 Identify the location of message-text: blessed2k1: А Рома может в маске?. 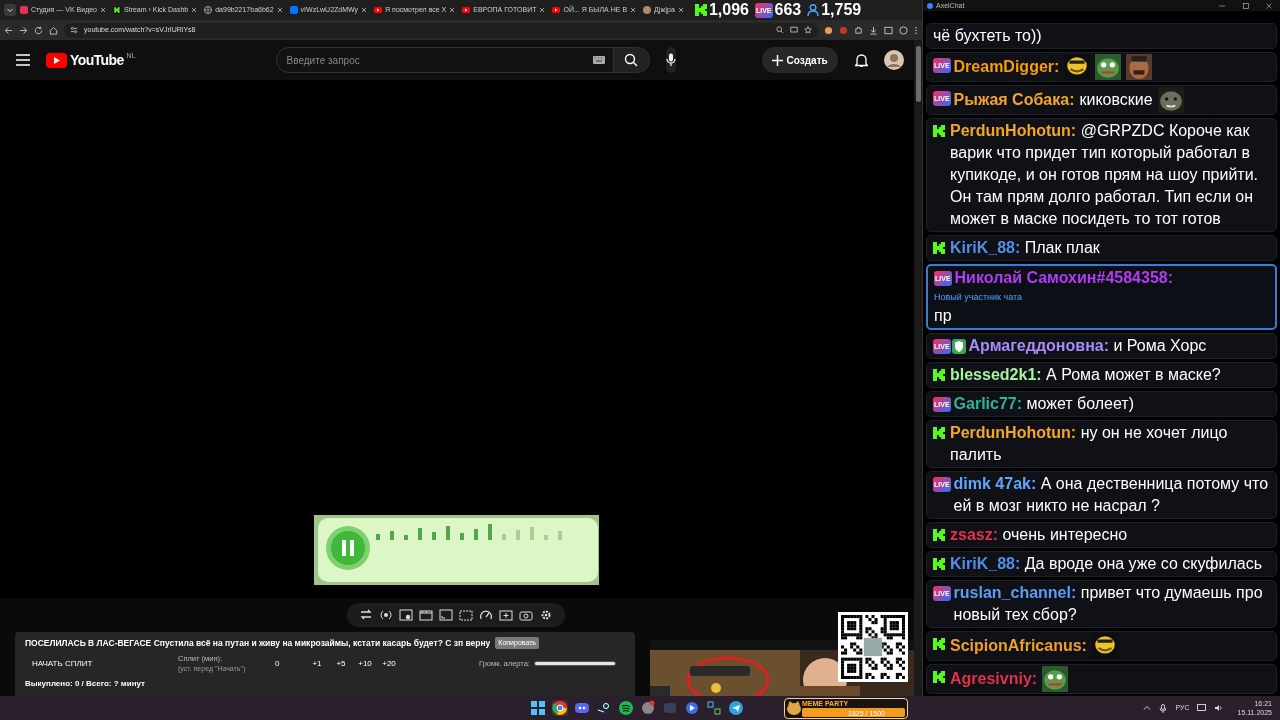
(1086, 375).